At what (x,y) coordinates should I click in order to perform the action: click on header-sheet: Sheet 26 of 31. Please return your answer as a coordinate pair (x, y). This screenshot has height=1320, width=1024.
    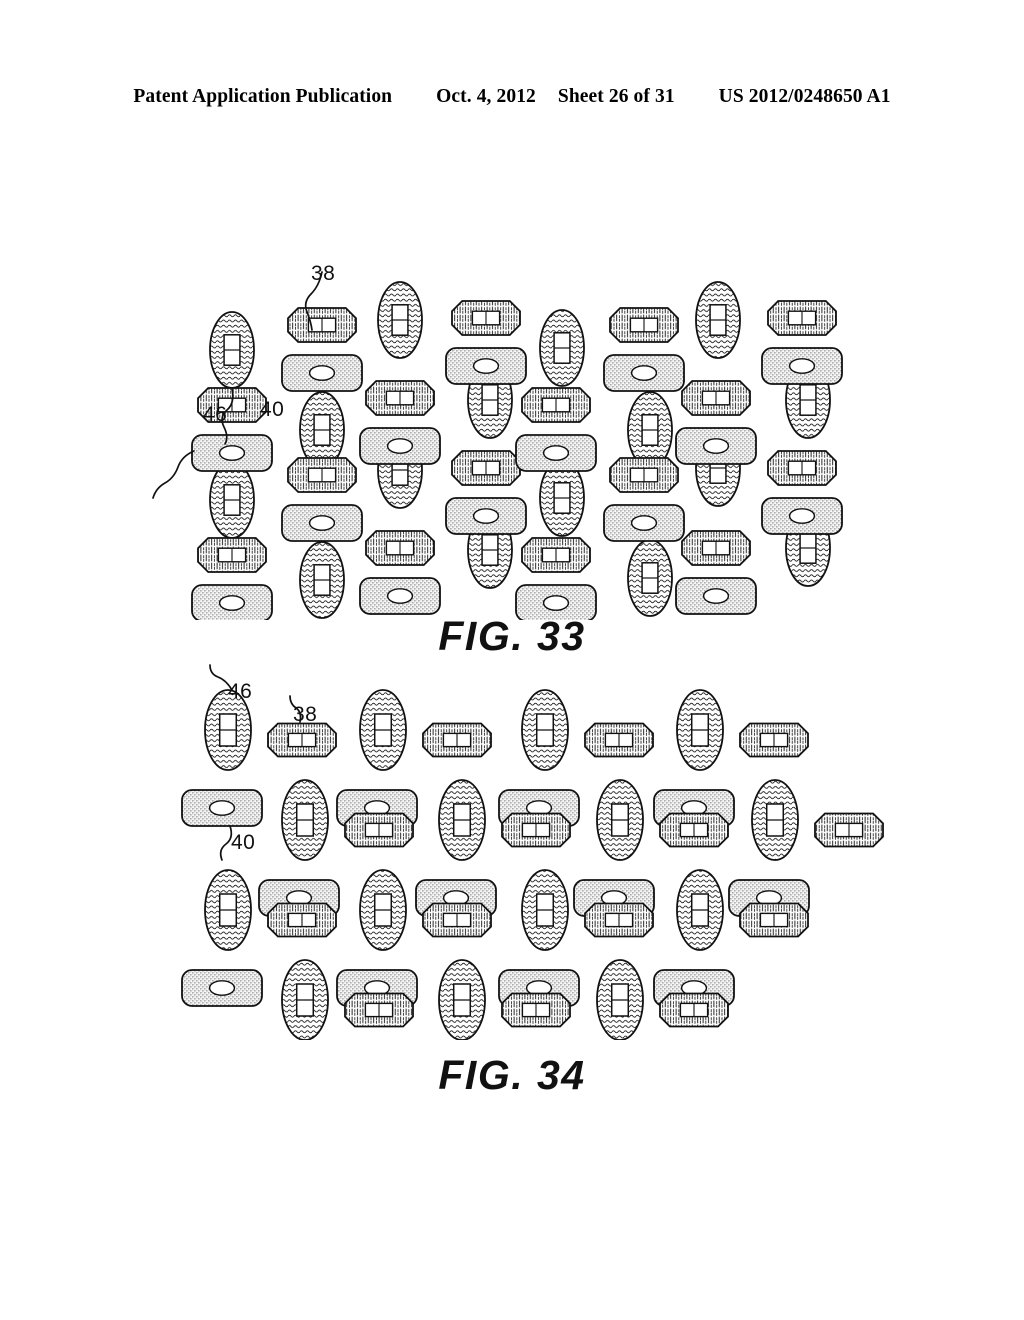
    Looking at the image, I should click on (616, 96).